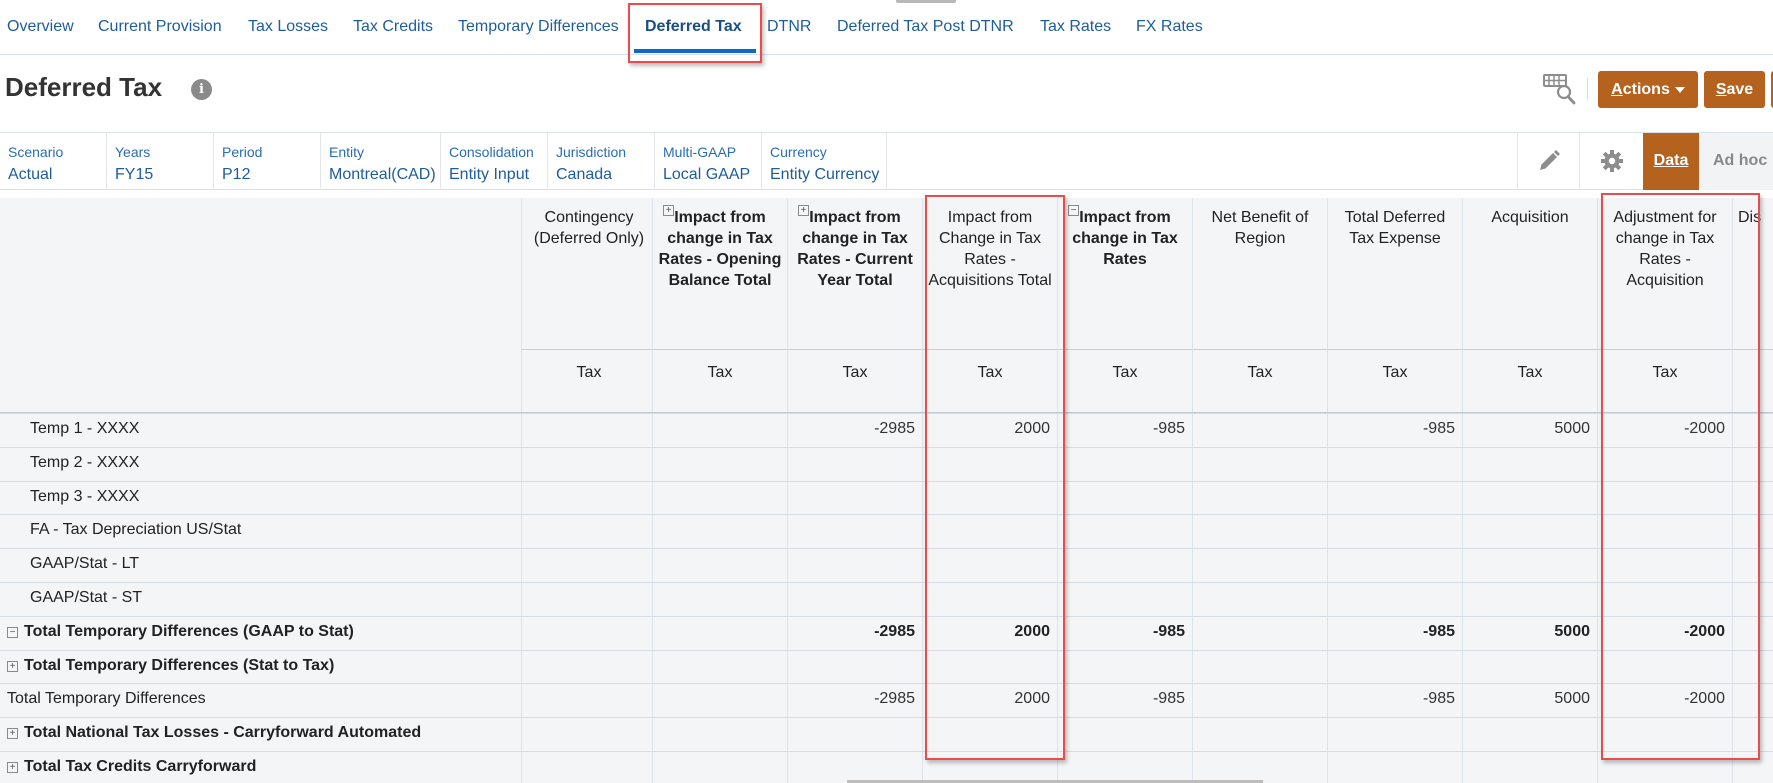 The image size is (1773, 783). What do you see at coordinates (160, 161) in the screenshot?
I see `pov-years: Years FY15` at bounding box center [160, 161].